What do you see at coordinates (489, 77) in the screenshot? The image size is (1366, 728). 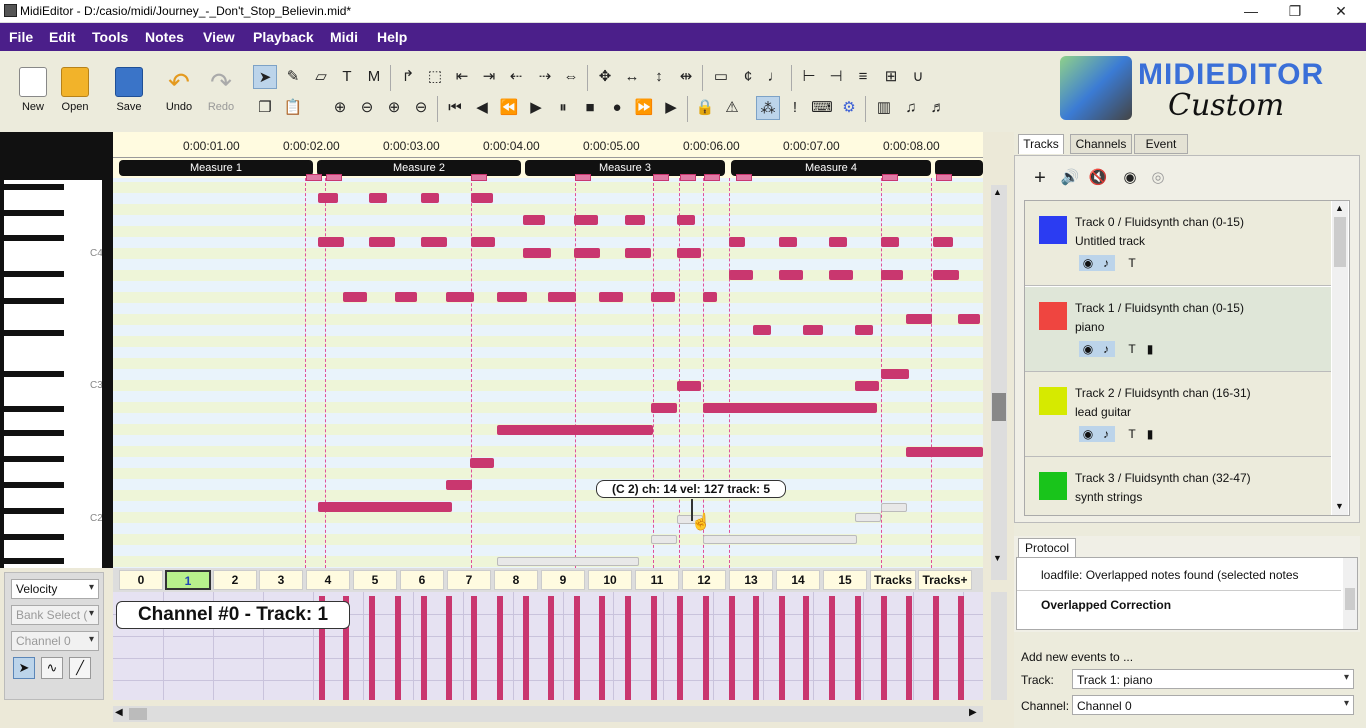 I see `select-right-icon: ⇥` at bounding box center [489, 77].